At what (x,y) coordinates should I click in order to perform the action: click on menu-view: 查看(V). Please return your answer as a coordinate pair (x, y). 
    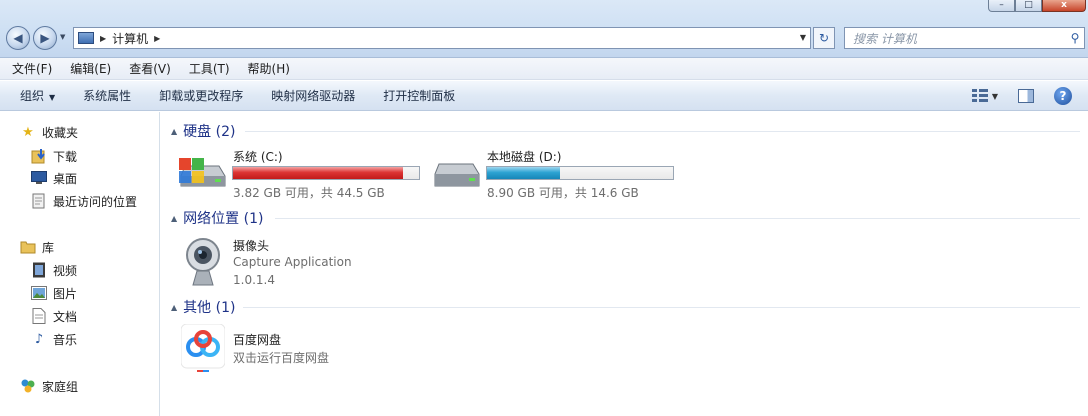
    Looking at the image, I should click on (147, 68).